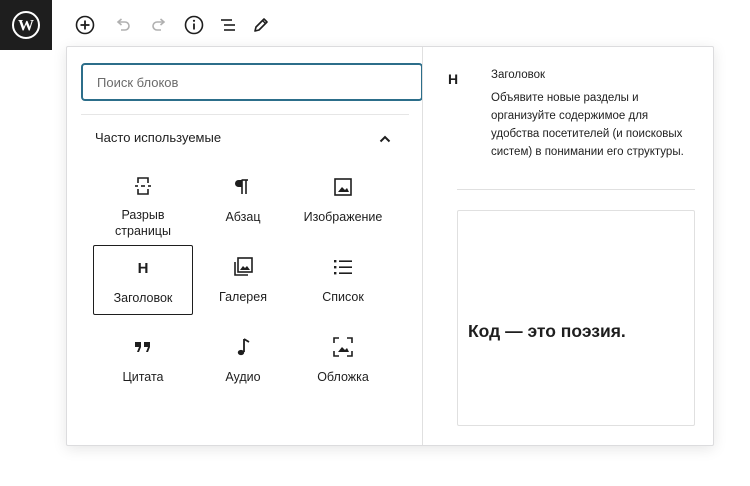 The height and width of the screenshot is (486, 750). What do you see at coordinates (243, 297) in the screenshot?
I see `block-label: Галерея` at bounding box center [243, 297].